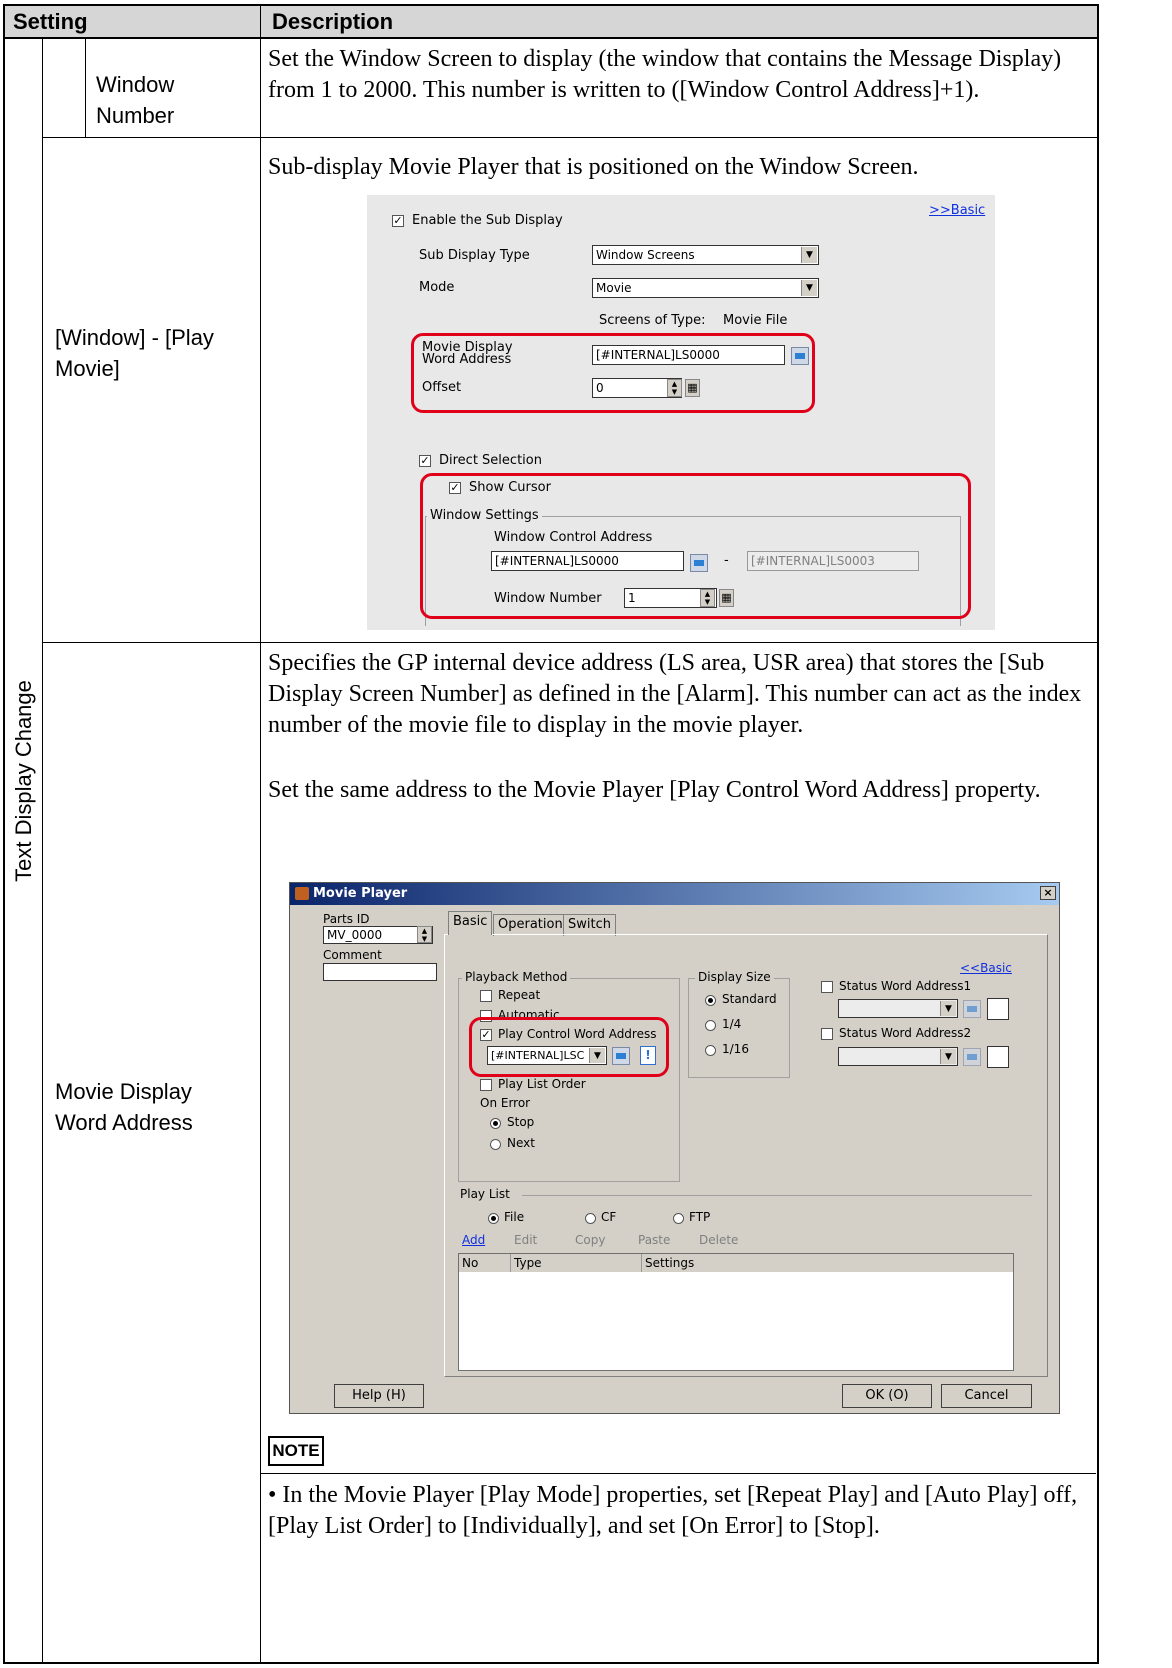 This screenshot has width=1172, height=1668. What do you see at coordinates (425, 461) in the screenshot?
I see `direct-selection-checkbox: ✓` at bounding box center [425, 461].